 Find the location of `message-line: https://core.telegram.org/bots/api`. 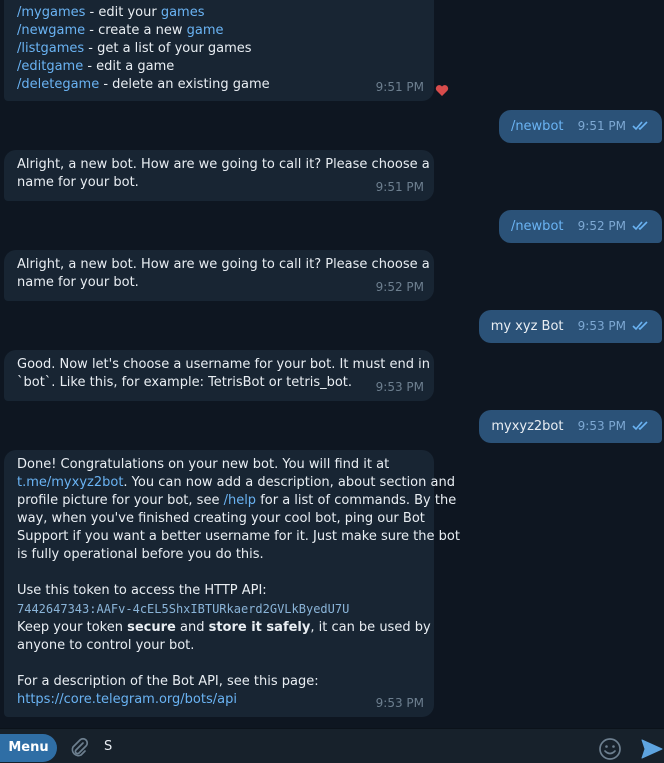

message-line: https://core.telegram.org/bots/api is located at coordinates (219, 700).